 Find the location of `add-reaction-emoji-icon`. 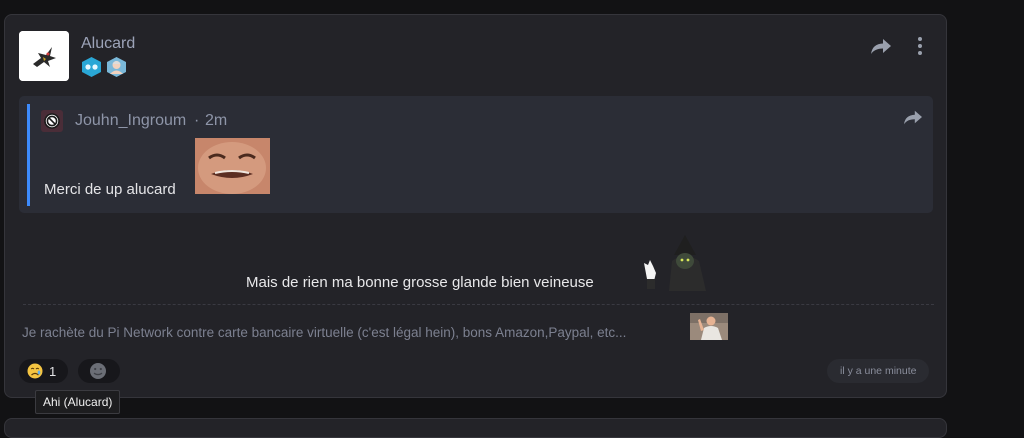

add-reaction-emoji-icon is located at coordinates (98, 371).